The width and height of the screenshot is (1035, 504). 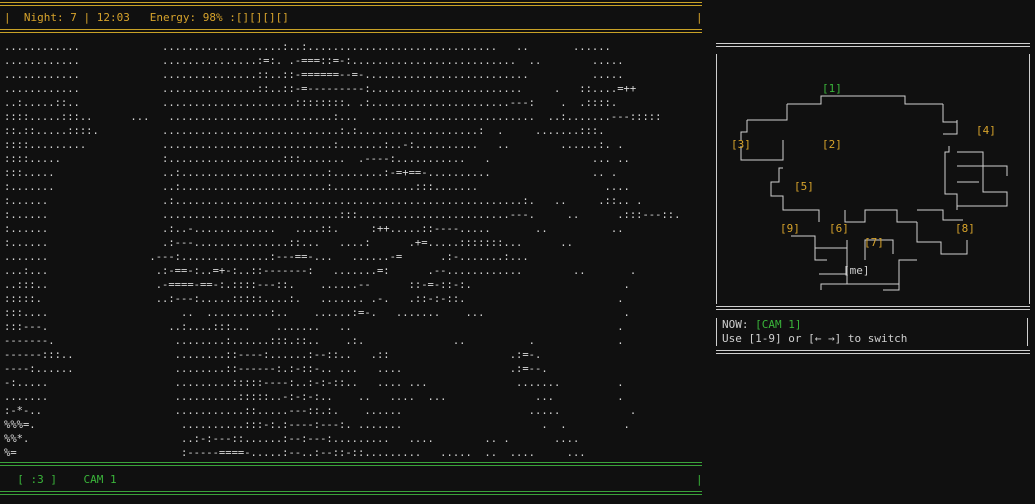 I want to click on player-office-marker: [me], so click(x=856, y=270).